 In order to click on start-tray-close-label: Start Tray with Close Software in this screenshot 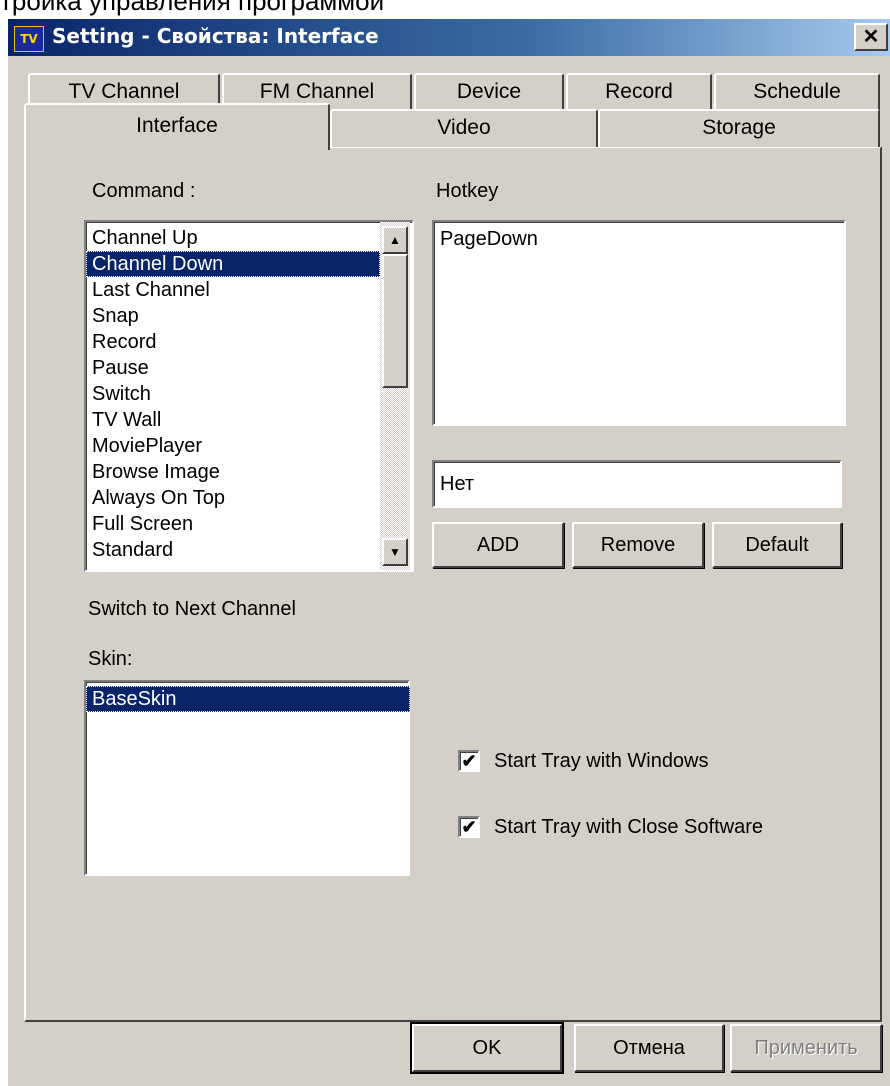, I will do `click(628, 827)`.